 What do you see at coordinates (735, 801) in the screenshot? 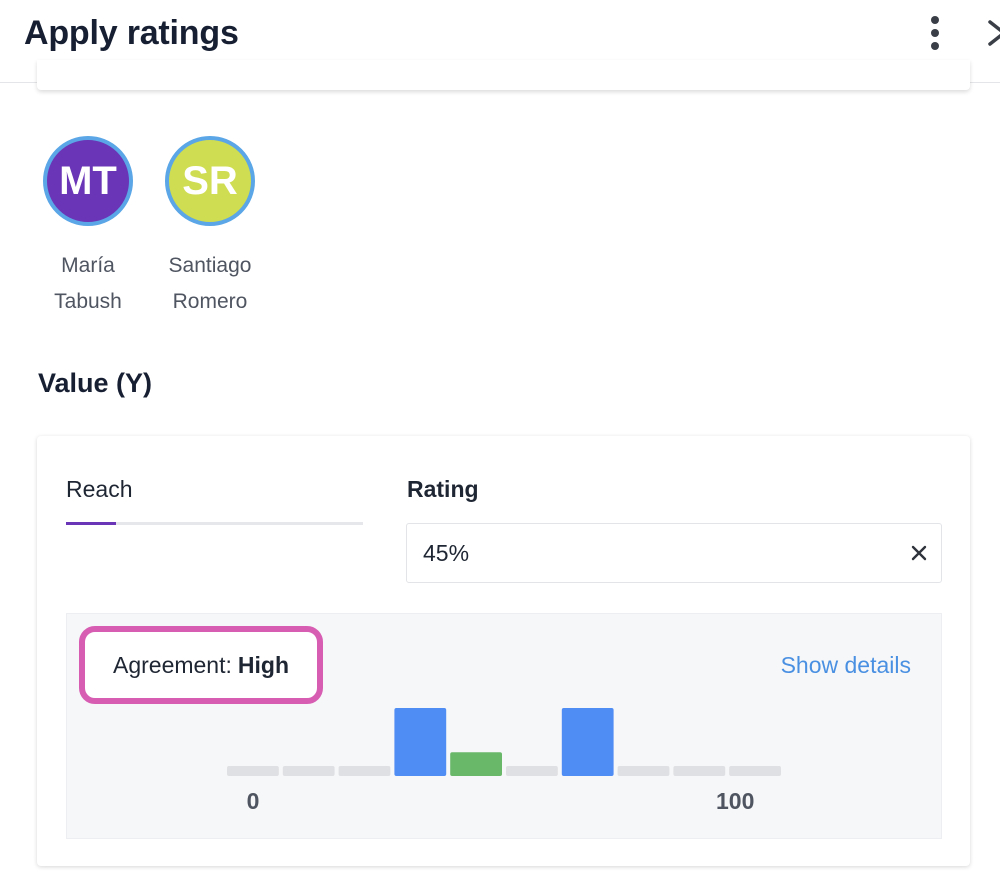
I see `histogram-max-label: 100` at bounding box center [735, 801].